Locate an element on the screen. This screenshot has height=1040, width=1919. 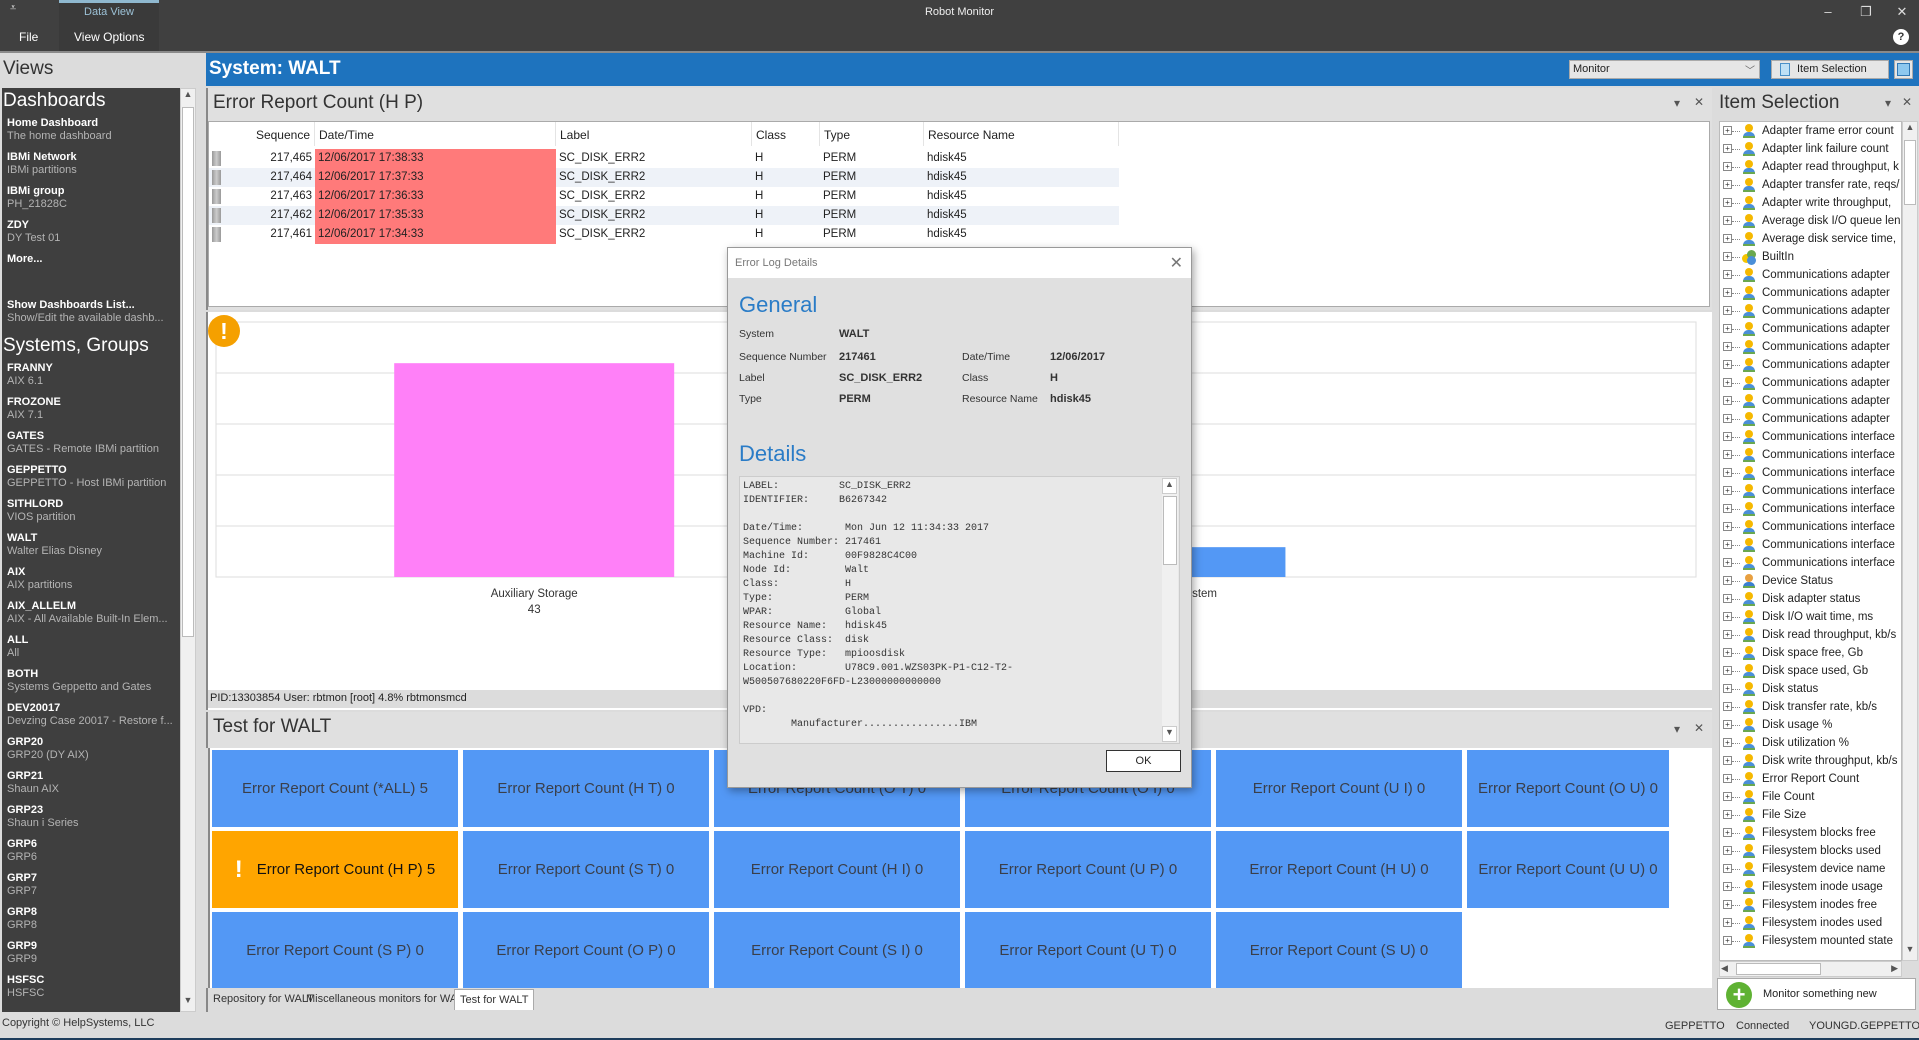
tree-item: + Adapter link failure count is located at coordinates (1810, 149).